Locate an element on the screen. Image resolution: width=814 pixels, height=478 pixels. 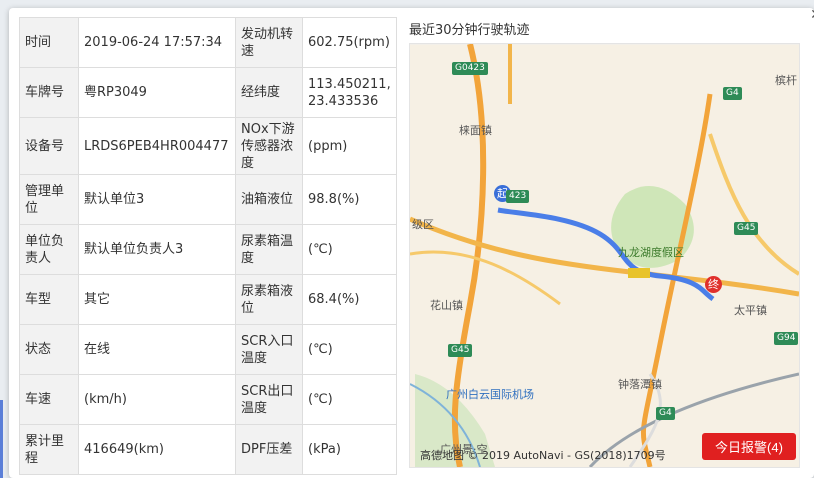
info-row: 车牌号 粤RP3049 经纬度 113.450211, 23.433536 is located at coordinates (208, 92).